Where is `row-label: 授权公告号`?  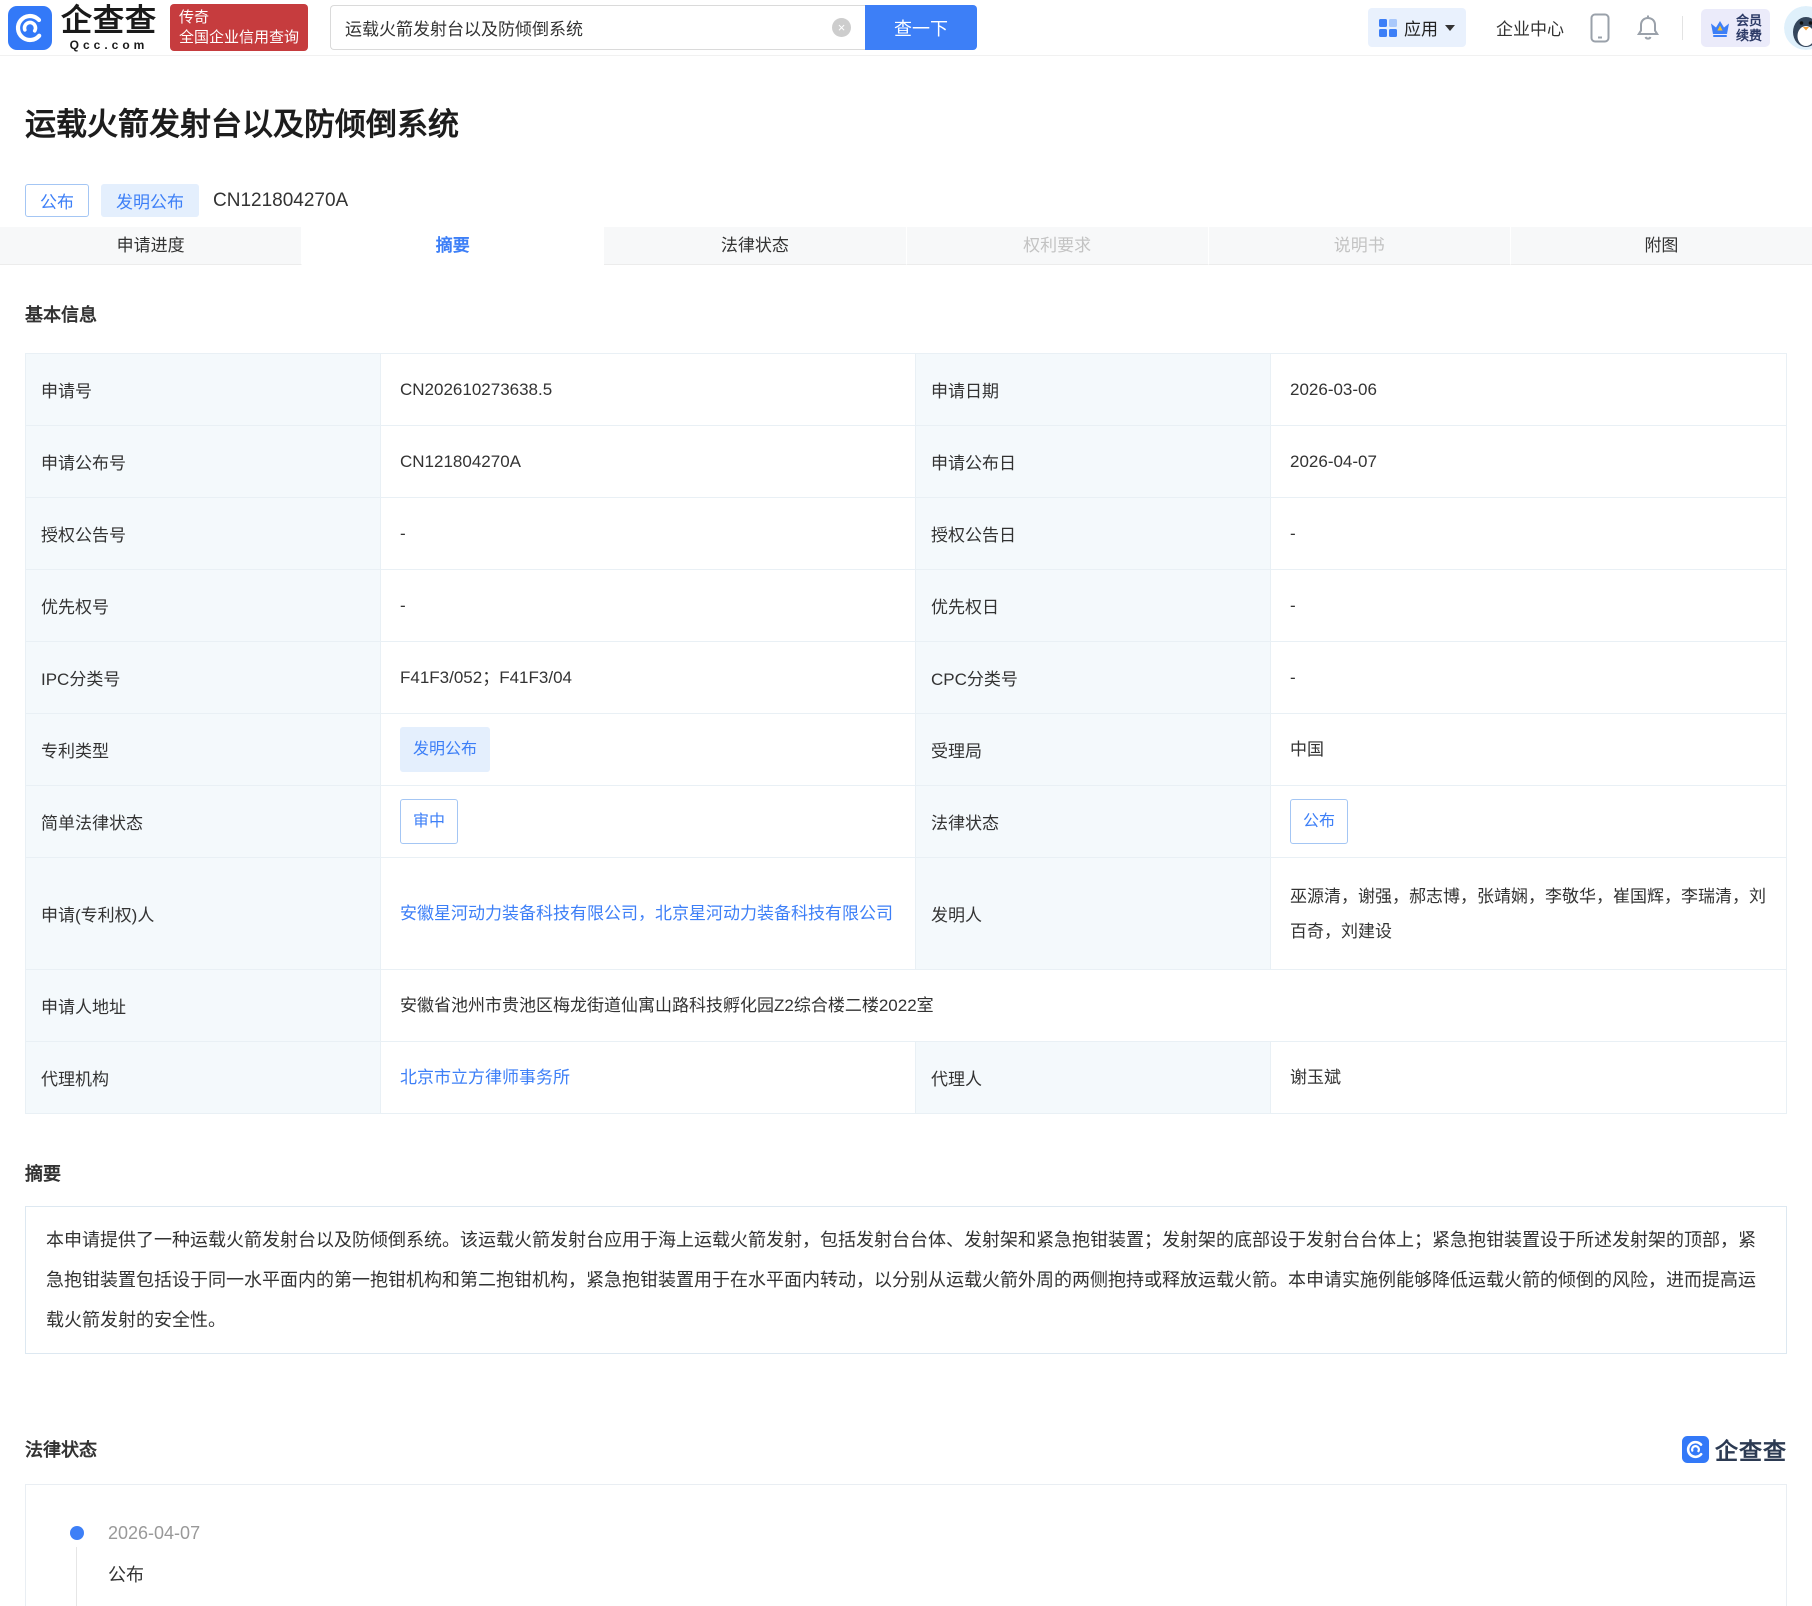
row-label: 授权公告号 is located at coordinates (203, 533).